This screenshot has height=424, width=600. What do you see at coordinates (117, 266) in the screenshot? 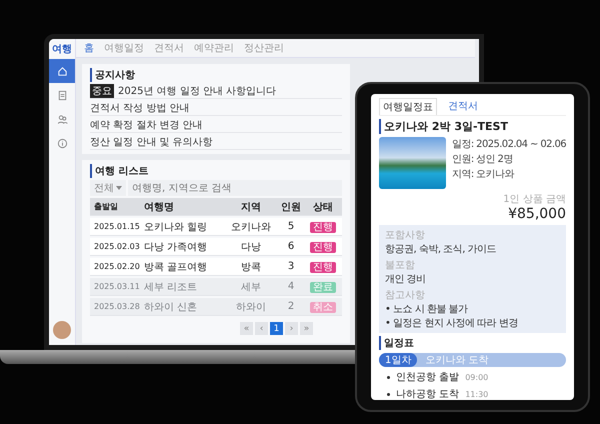
I see `table-cell-text: 2025.02.20` at bounding box center [117, 266].